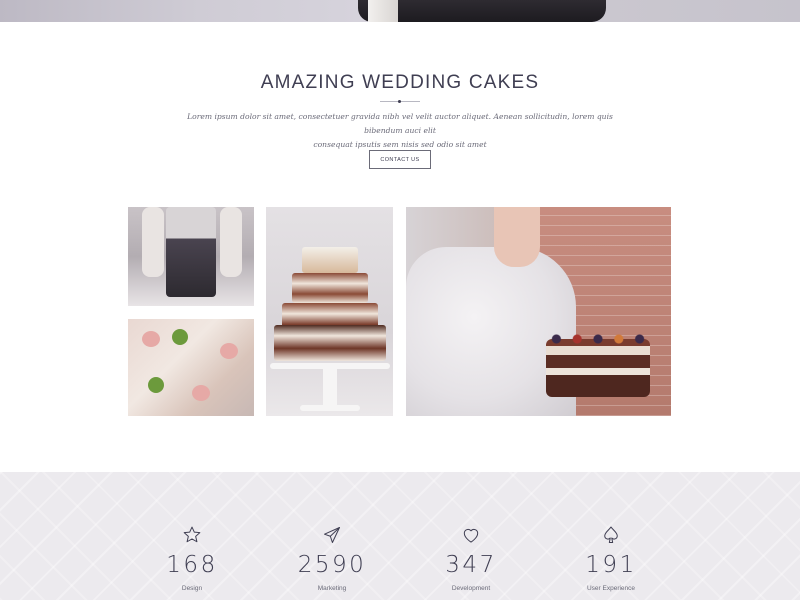 This screenshot has height=600, width=800. Describe the element at coordinates (611, 565) in the screenshot. I see `stat-value: 191` at that location.